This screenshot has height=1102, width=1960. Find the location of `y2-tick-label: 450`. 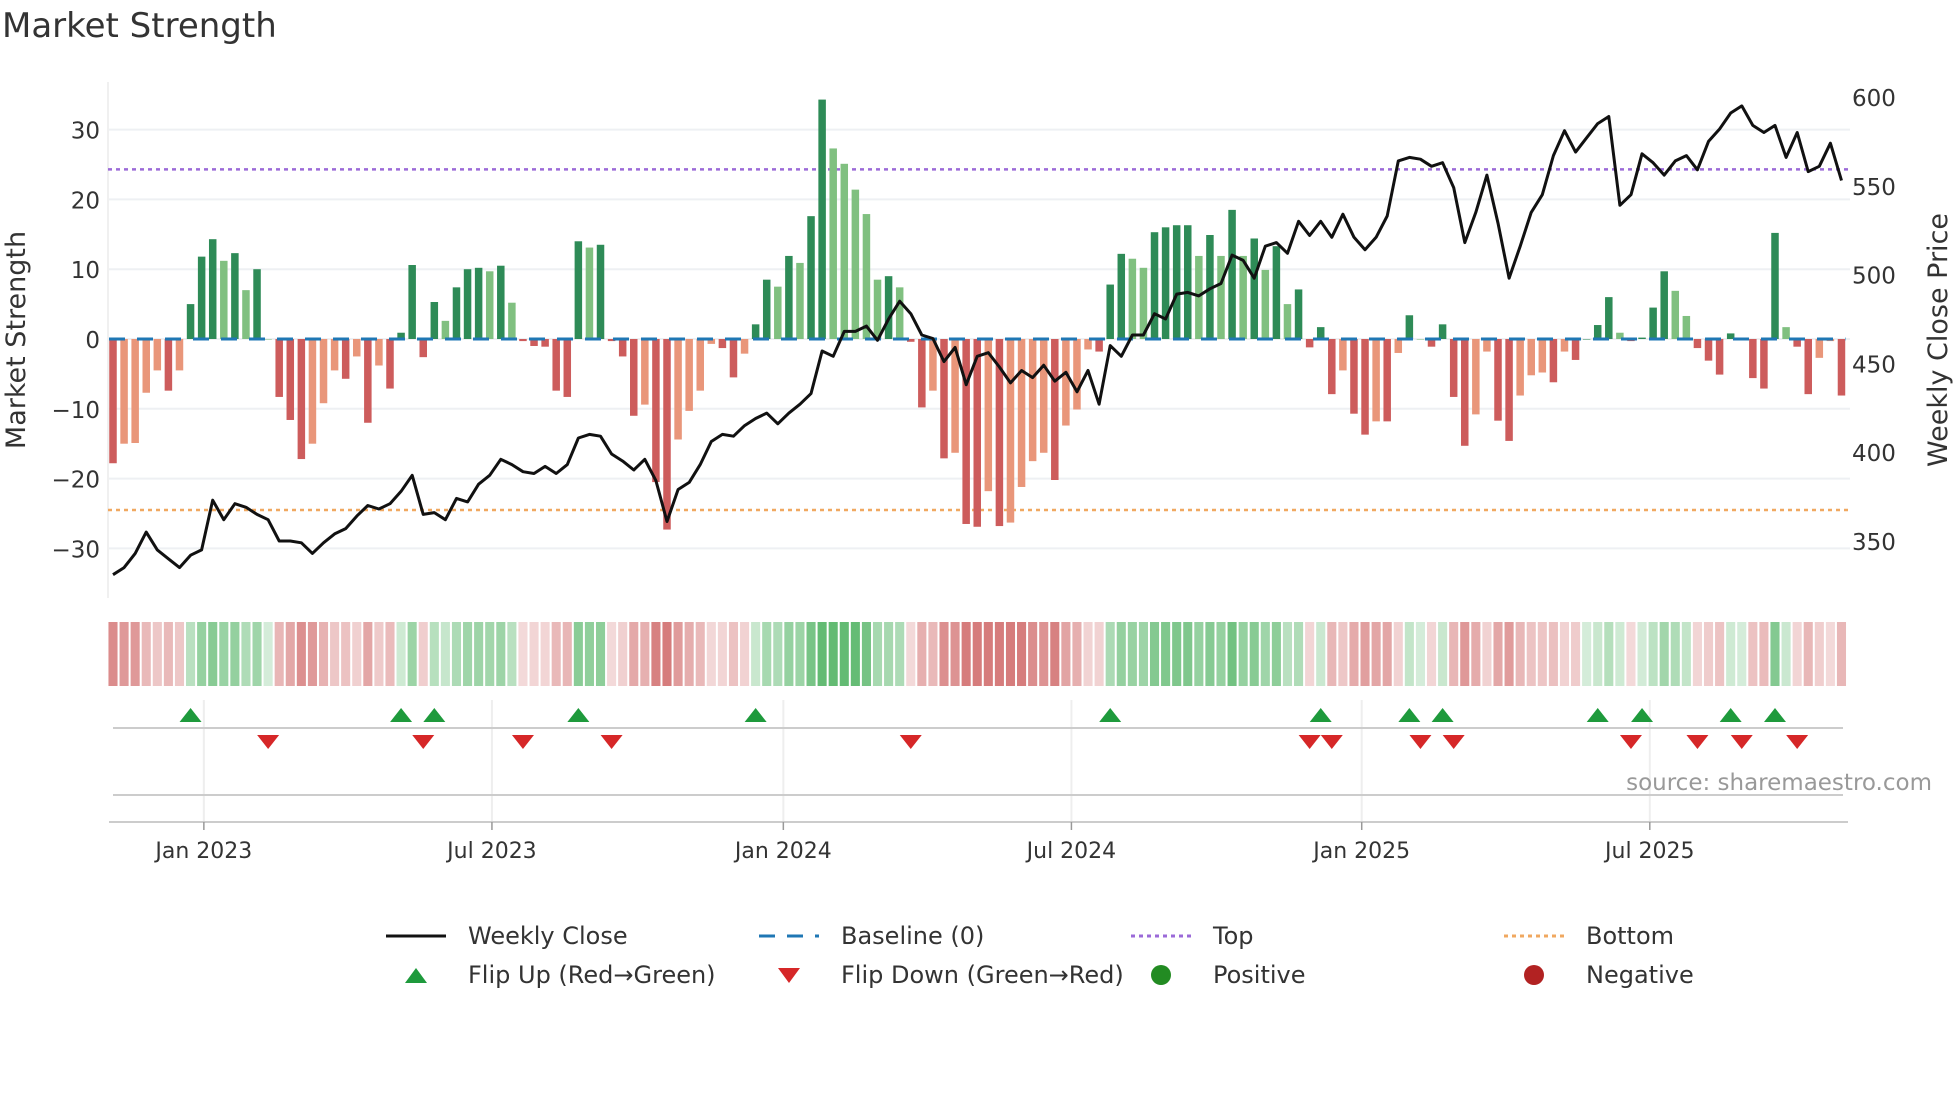

y2-tick-label: 450 is located at coordinates (1874, 365).